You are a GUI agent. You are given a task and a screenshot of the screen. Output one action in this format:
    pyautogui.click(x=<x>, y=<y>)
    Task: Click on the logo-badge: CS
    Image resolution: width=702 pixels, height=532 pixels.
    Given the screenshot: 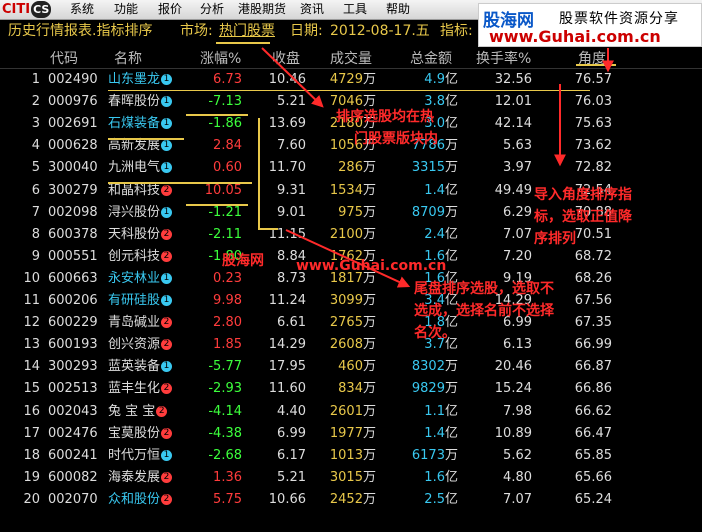 What is the action you would take?
    pyautogui.click(x=41, y=9)
    